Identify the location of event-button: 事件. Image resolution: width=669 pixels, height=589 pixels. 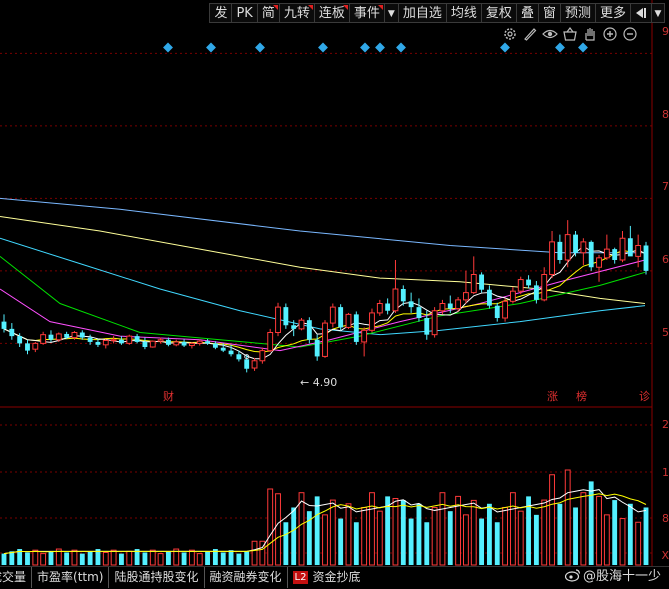
(366, 13).